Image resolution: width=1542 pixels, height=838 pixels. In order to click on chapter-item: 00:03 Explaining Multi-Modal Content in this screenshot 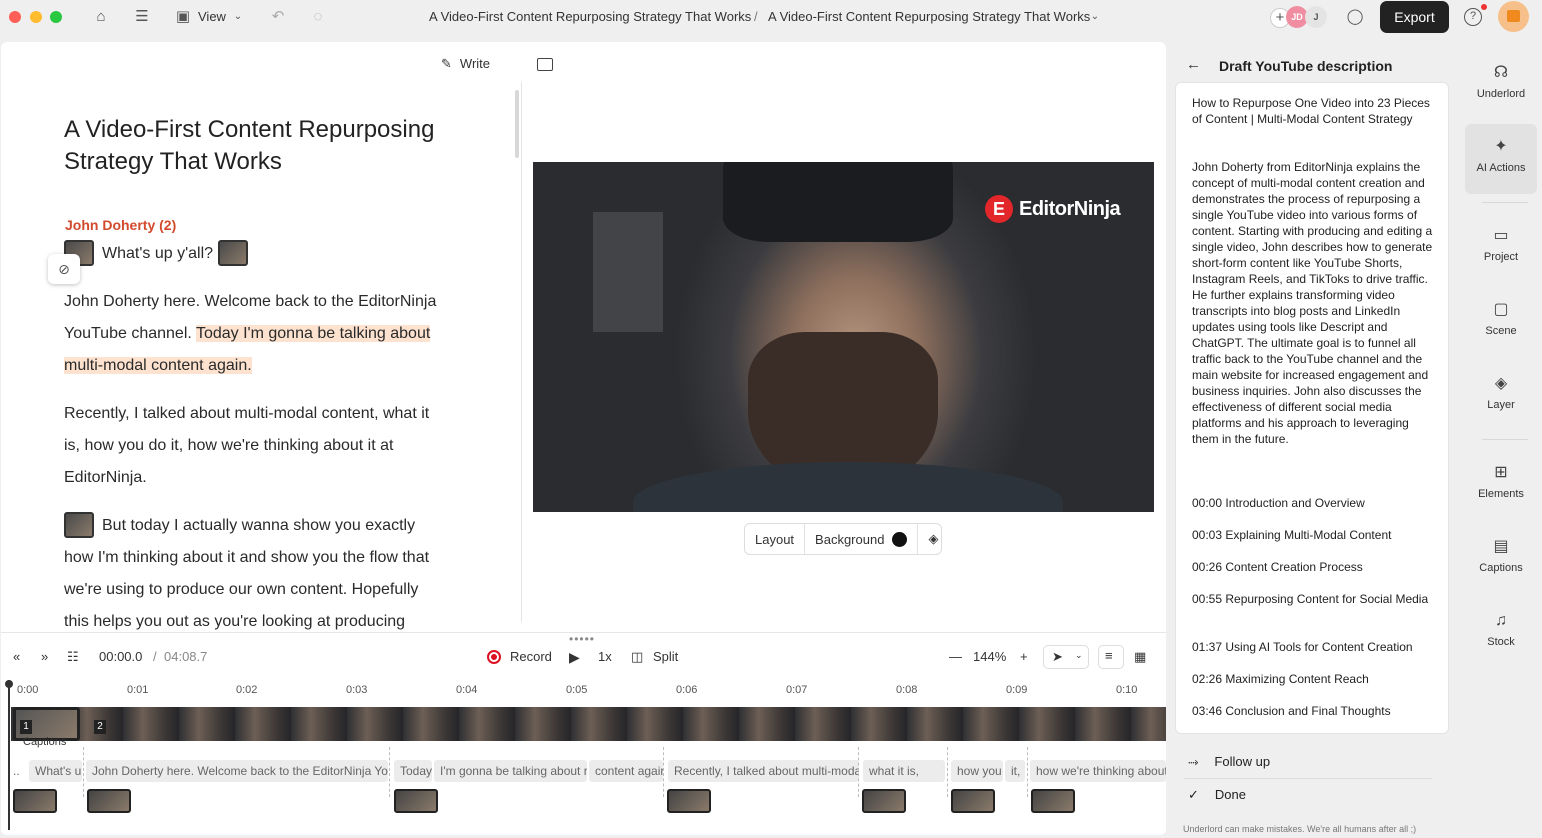, I will do `click(1314, 535)`.